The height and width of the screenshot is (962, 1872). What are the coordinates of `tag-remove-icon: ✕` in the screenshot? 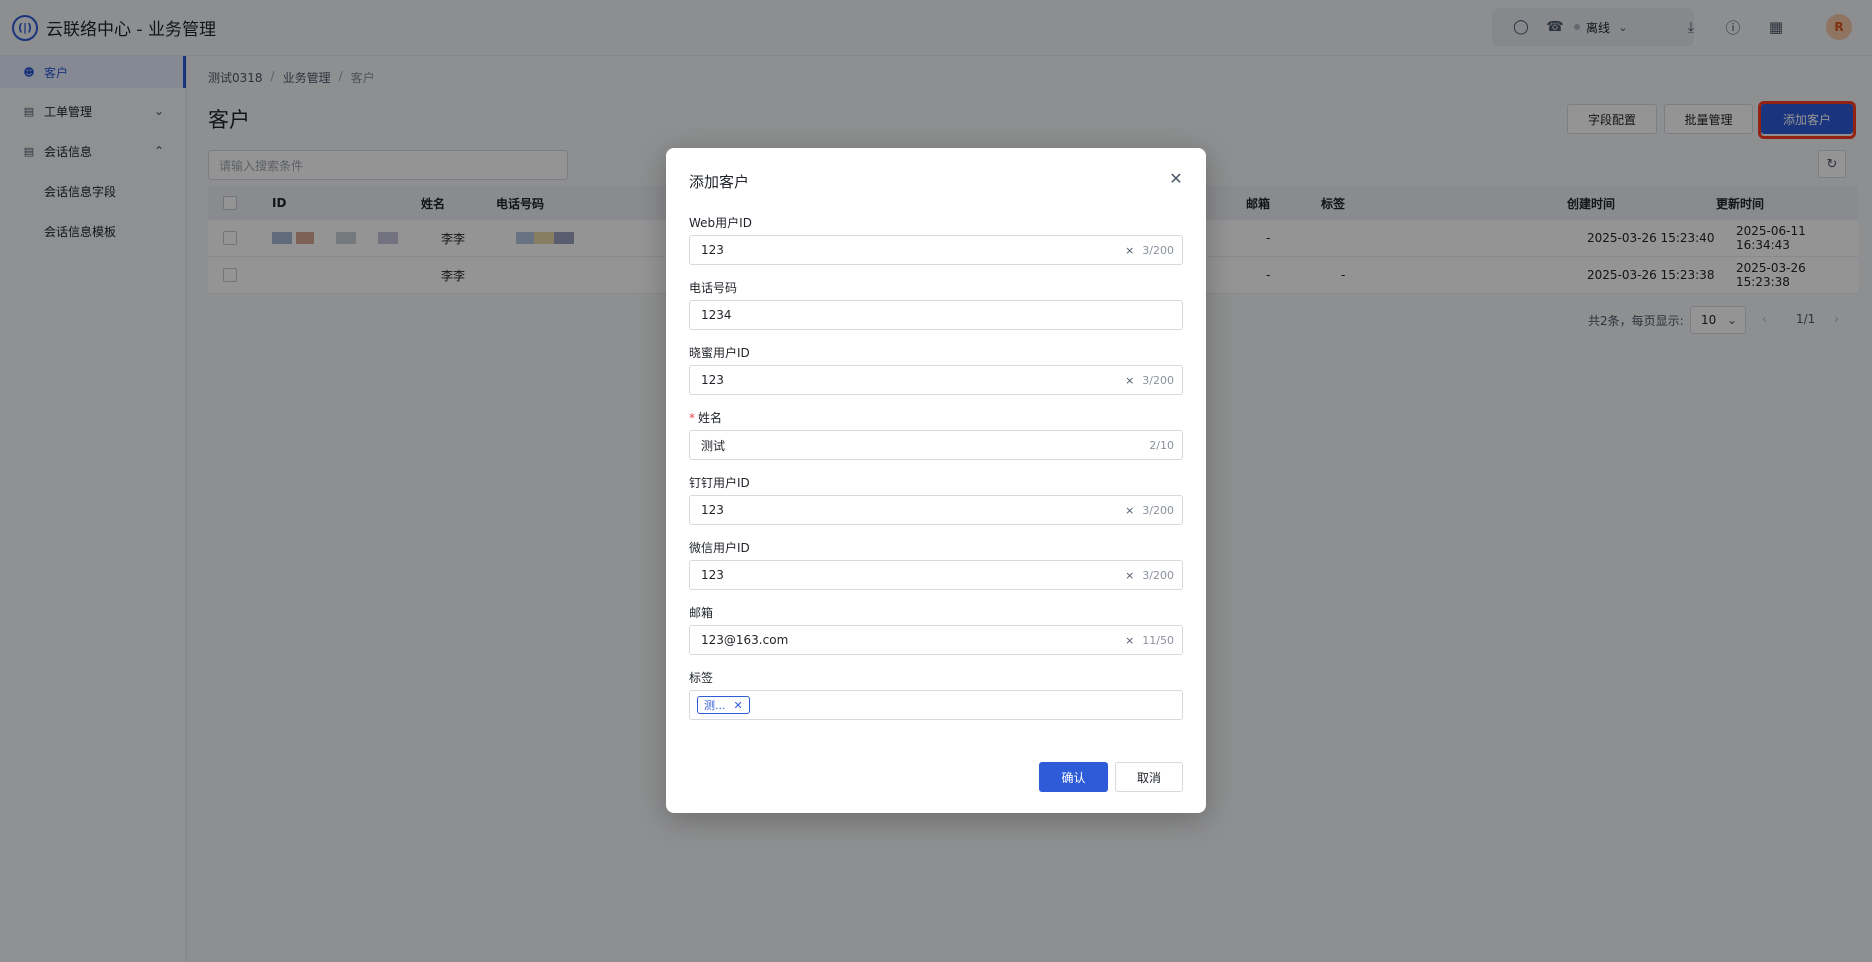 It's located at (738, 705).